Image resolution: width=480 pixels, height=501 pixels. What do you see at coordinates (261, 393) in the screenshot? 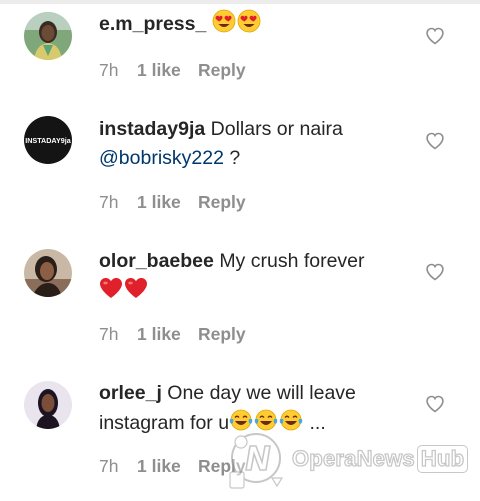
I see `comment-text: One day we will leave` at bounding box center [261, 393].